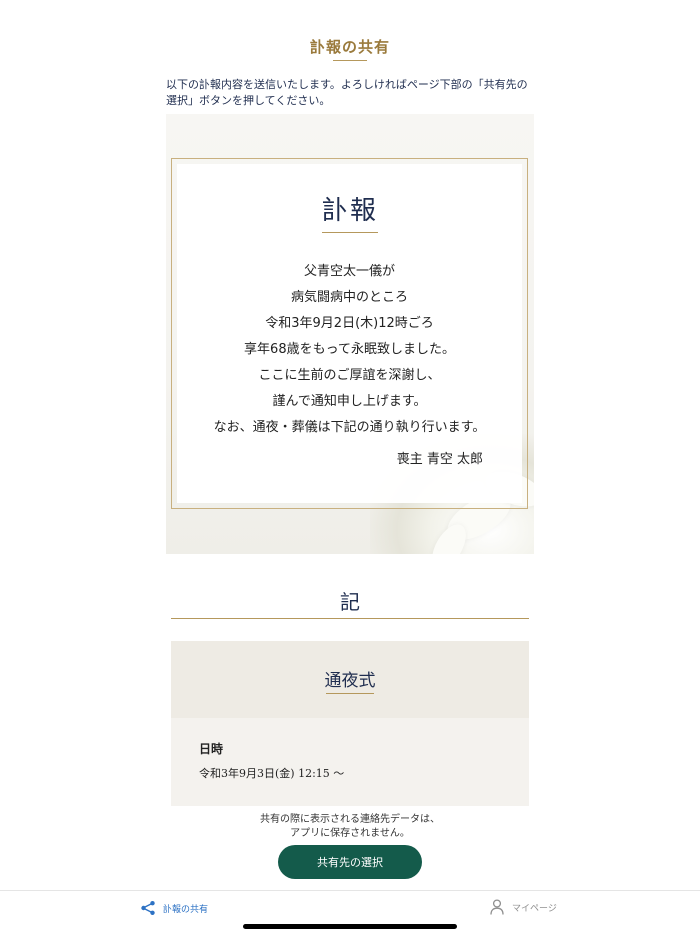  Describe the element at coordinates (350, 833) in the screenshot. I see `footer-note-line: アプリに保存されません。` at that location.